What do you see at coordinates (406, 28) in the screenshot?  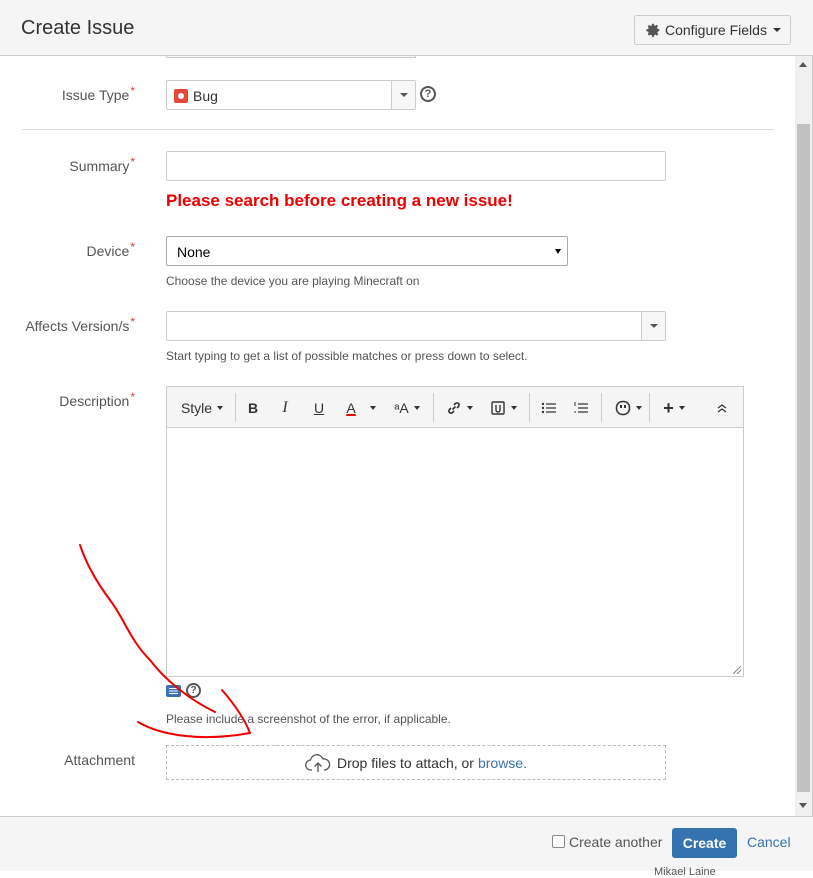 I see `dialog-header: Create Issue Configure Fields` at bounding box center [406, 28].